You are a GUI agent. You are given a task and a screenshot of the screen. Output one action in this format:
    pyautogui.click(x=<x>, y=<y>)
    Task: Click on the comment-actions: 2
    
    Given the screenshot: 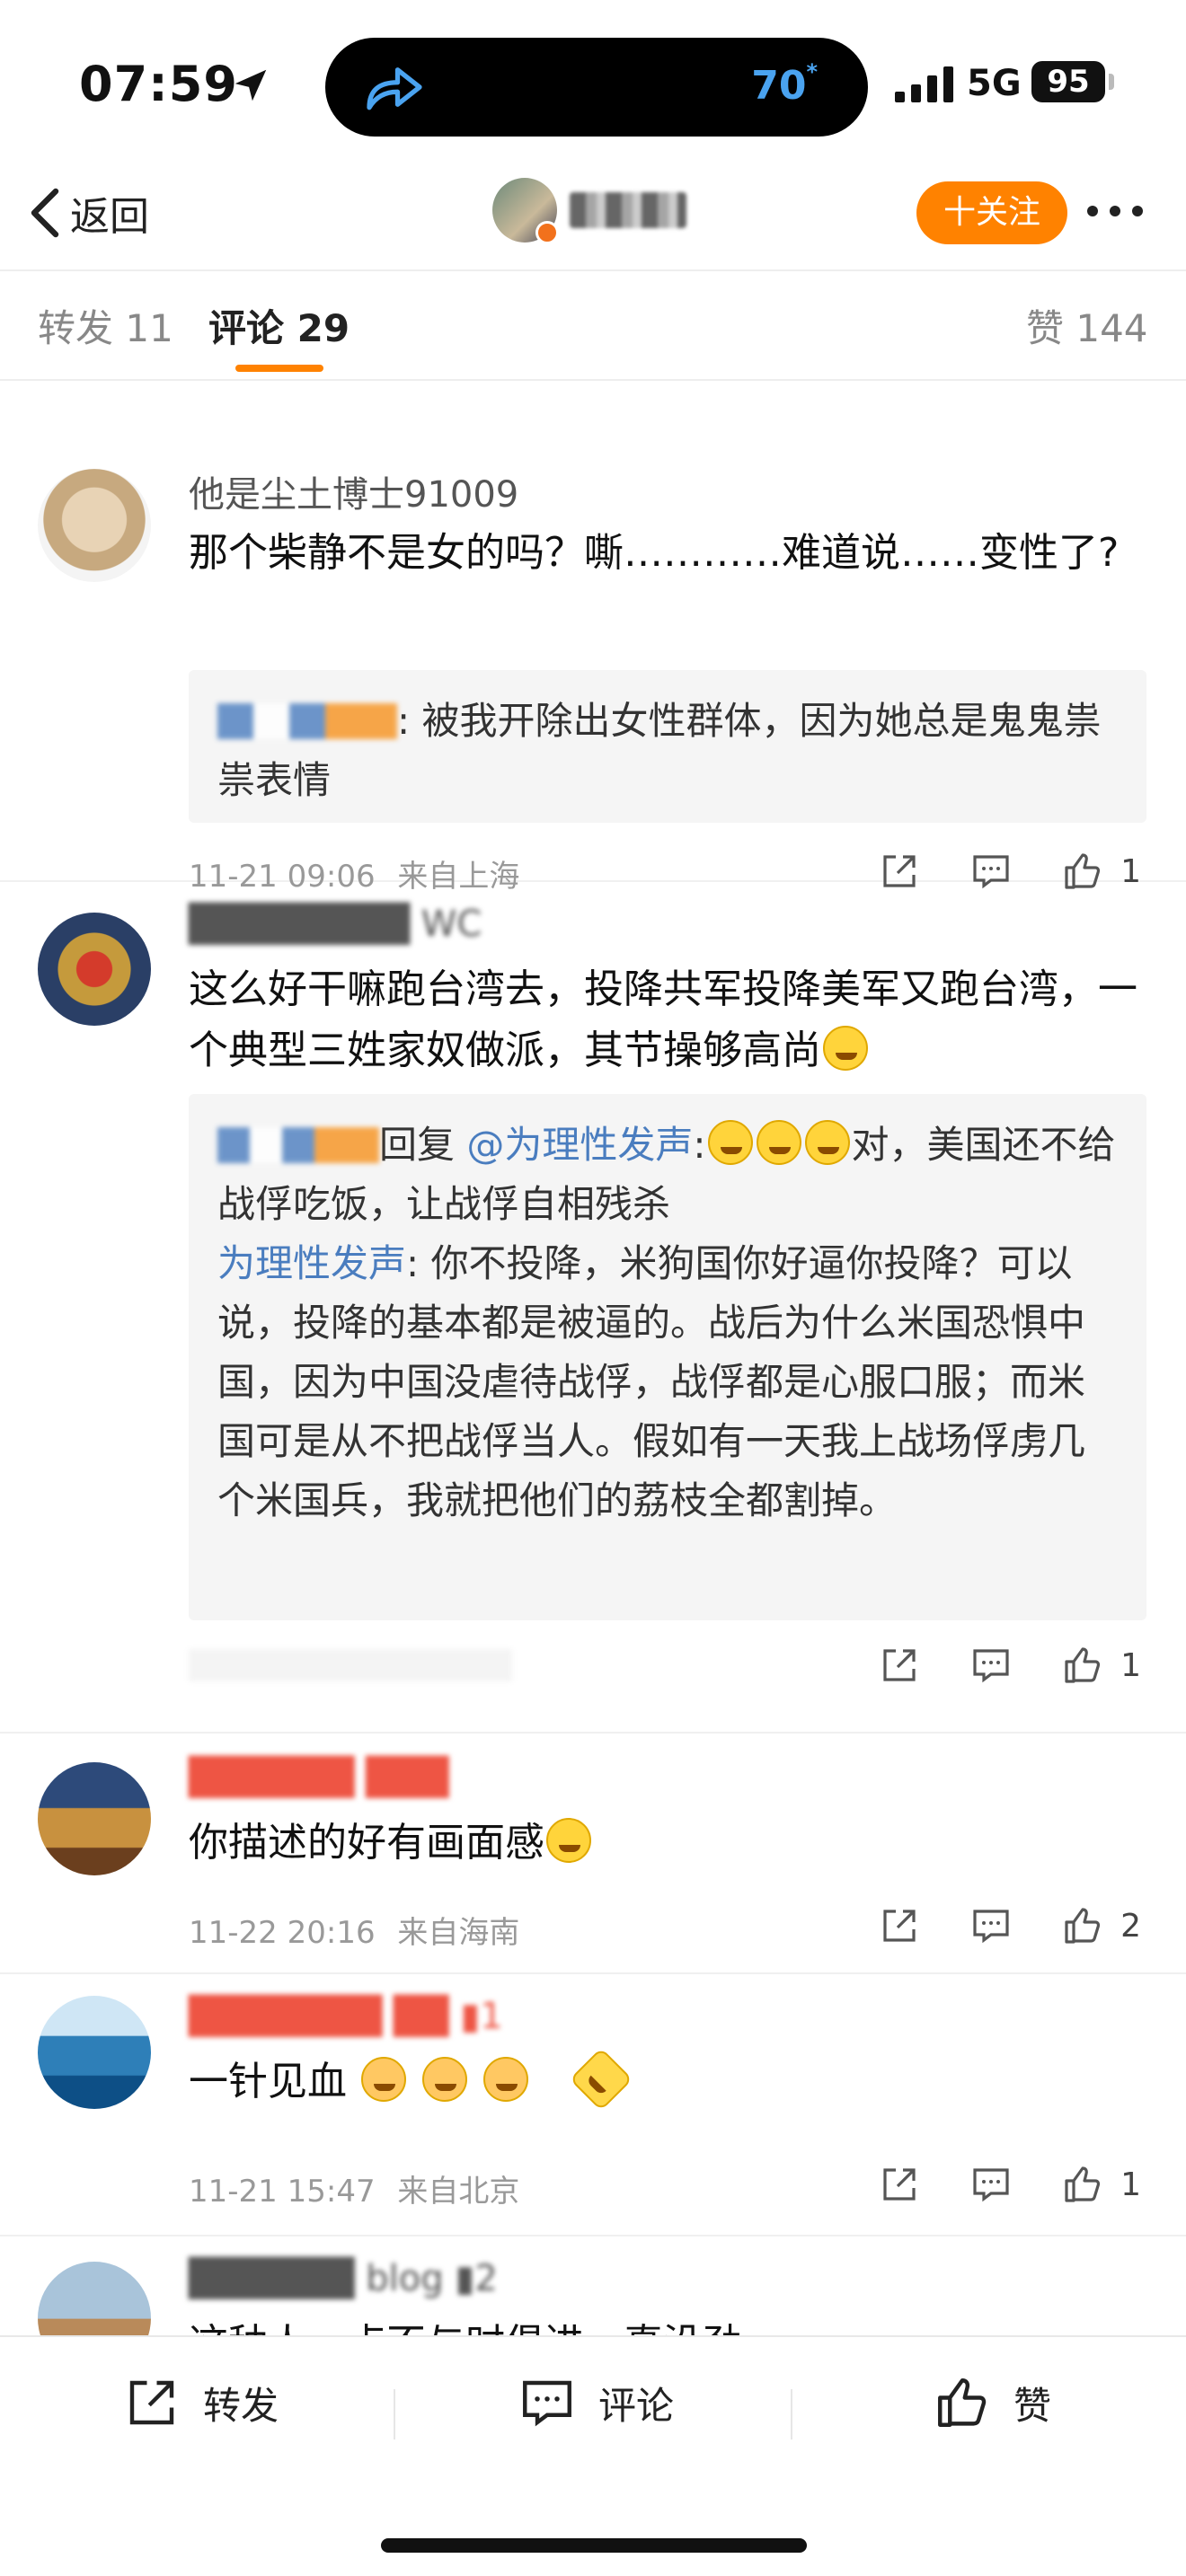 What is the action you would take?
    pyautogui.click(x=985, y=1925)
    